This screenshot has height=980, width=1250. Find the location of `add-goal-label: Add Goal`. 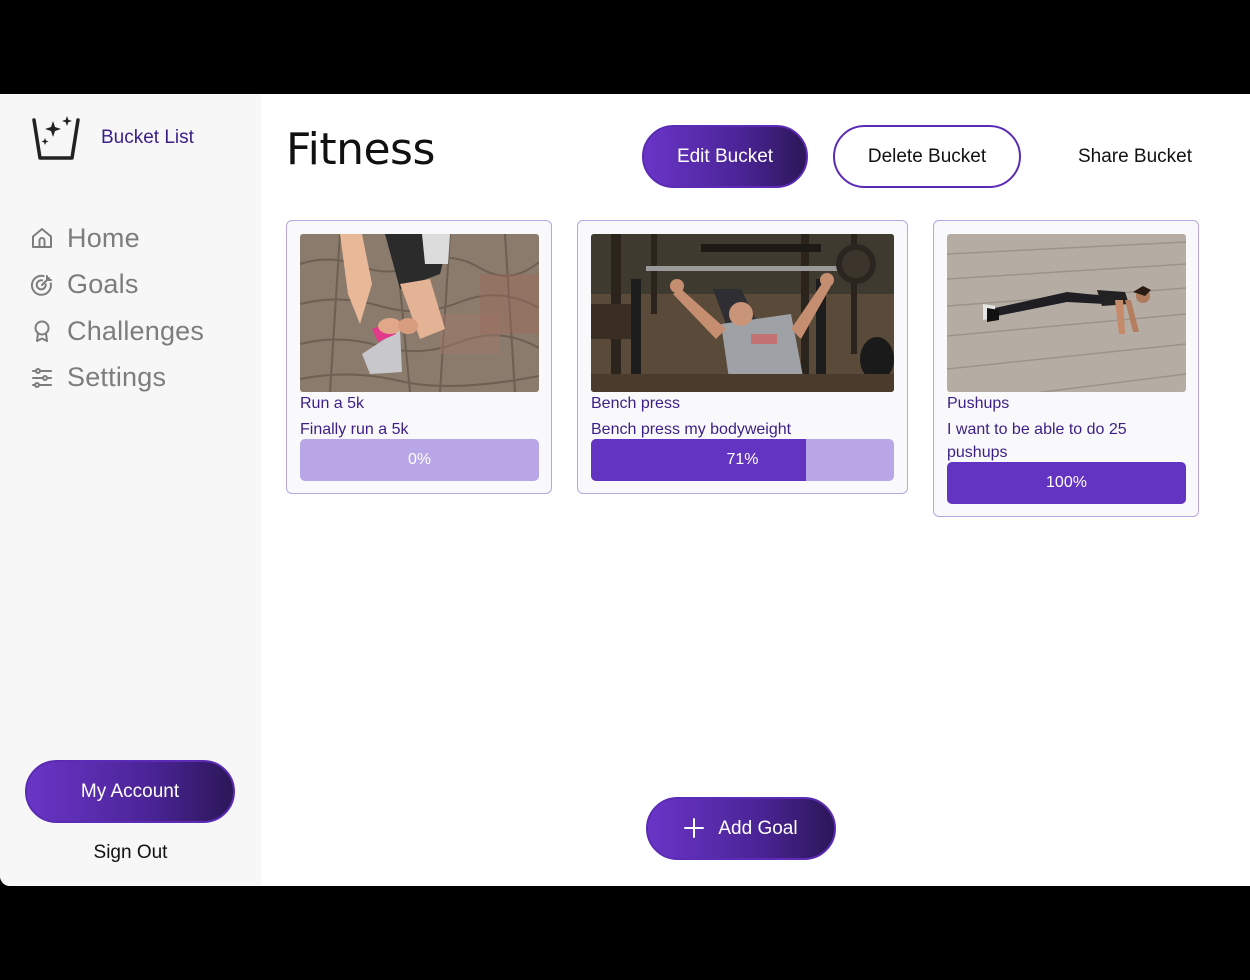

add-goal-label: Add Goal is located at coordinates (758, 828).